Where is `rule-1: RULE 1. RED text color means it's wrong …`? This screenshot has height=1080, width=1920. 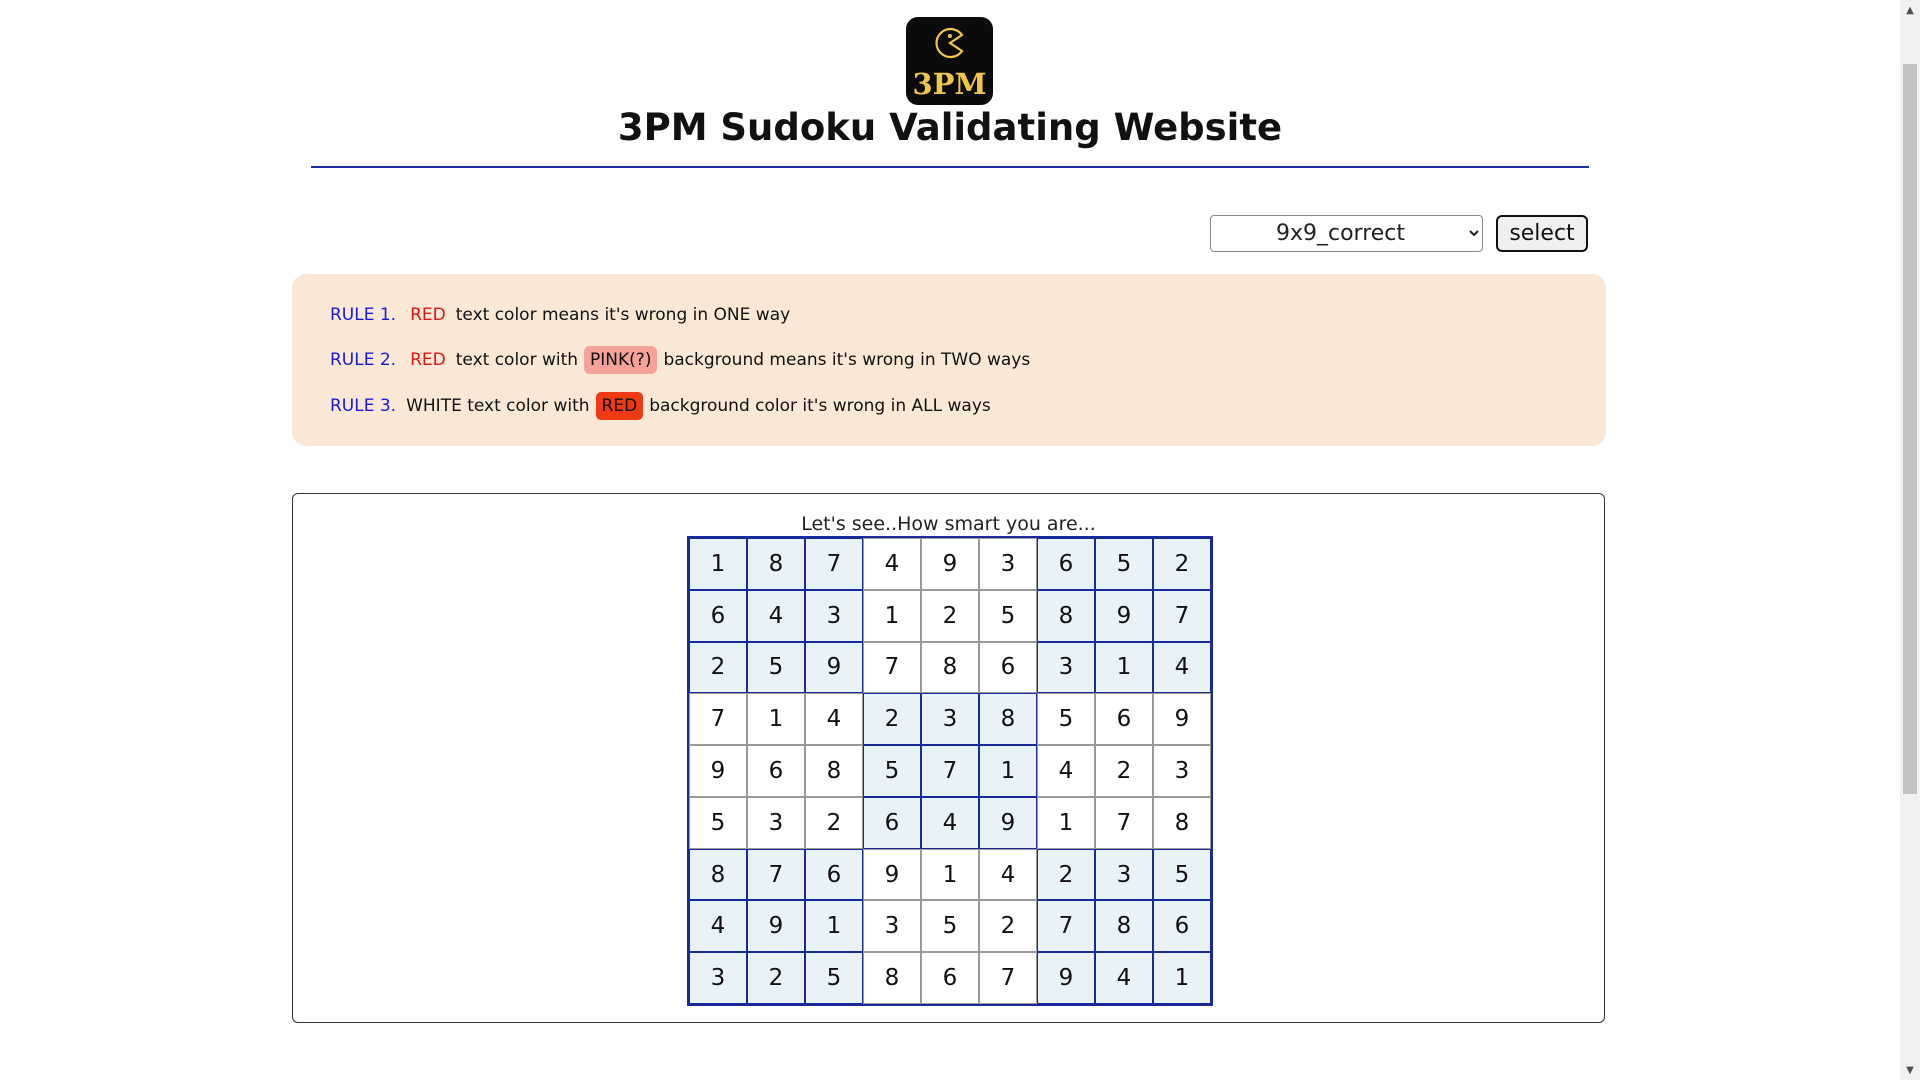 rule-1: RULE 1. RED text color means it's wrong … is located at coordinates (560, 315).